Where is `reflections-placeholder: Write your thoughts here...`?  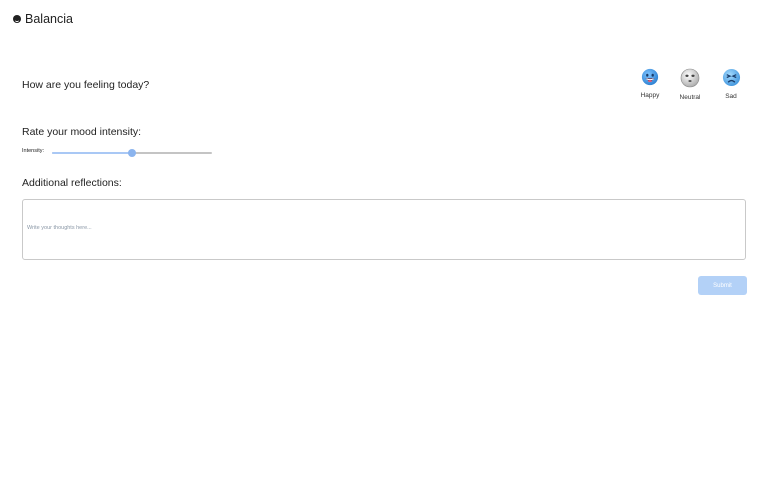 reflections-placeholder: Write your thoughts here... is located at coordinates (59, 228).